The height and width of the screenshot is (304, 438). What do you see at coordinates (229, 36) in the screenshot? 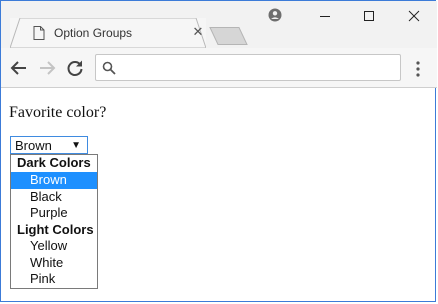
I see `new-tab-button` at bounding box center [229, 36].